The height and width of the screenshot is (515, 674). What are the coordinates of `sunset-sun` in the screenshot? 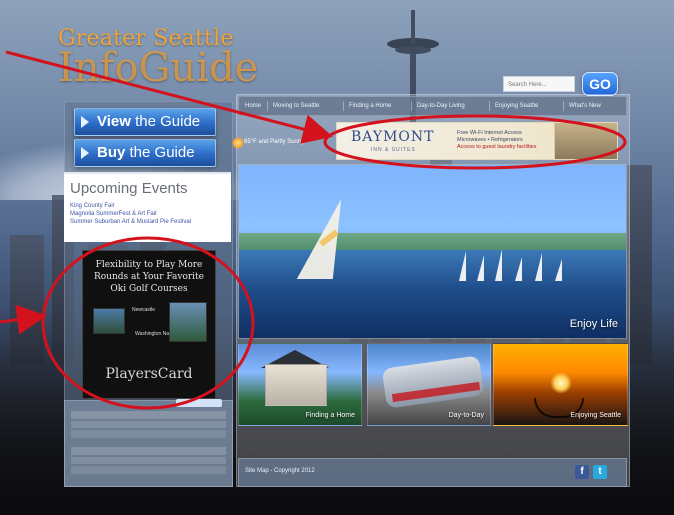 It's located at (561, 383).